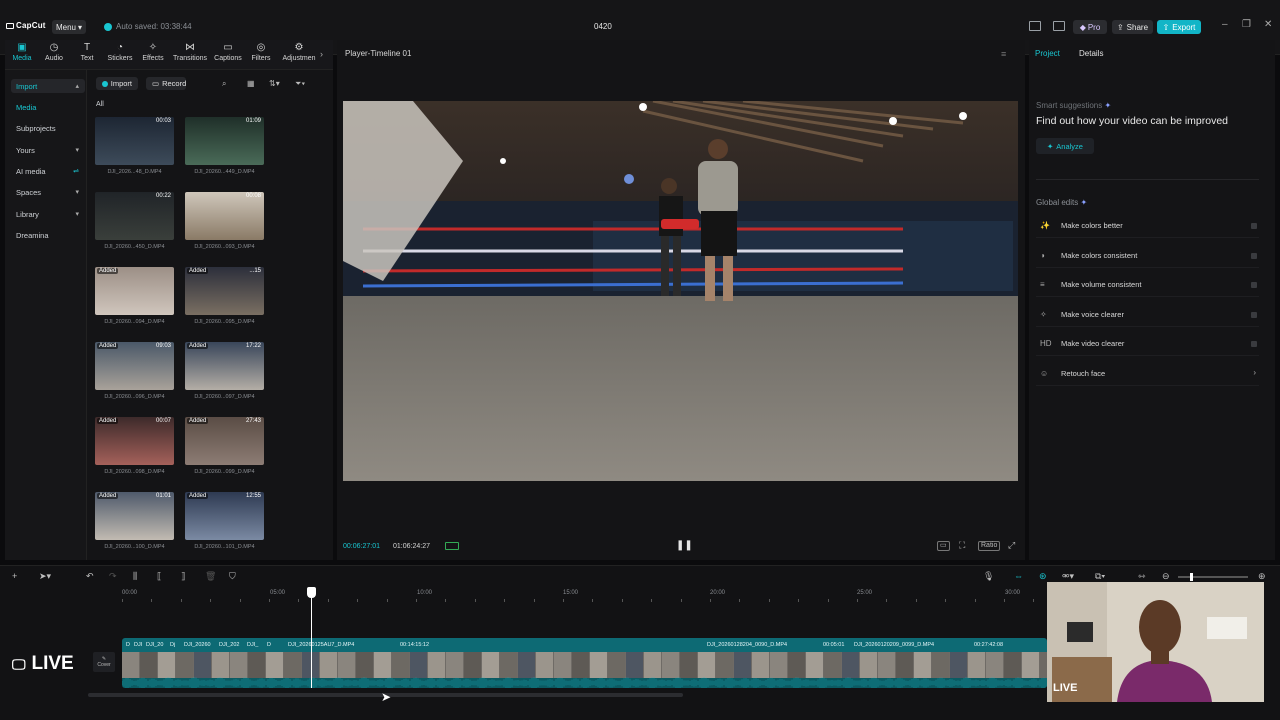 The width and height of the screenshot is (1280, 720). What do you see at coordinates (48, 128) in the screenshot?
I see `sidebar-item-subprojects: Subprojects` at bounding box center [48, 128].